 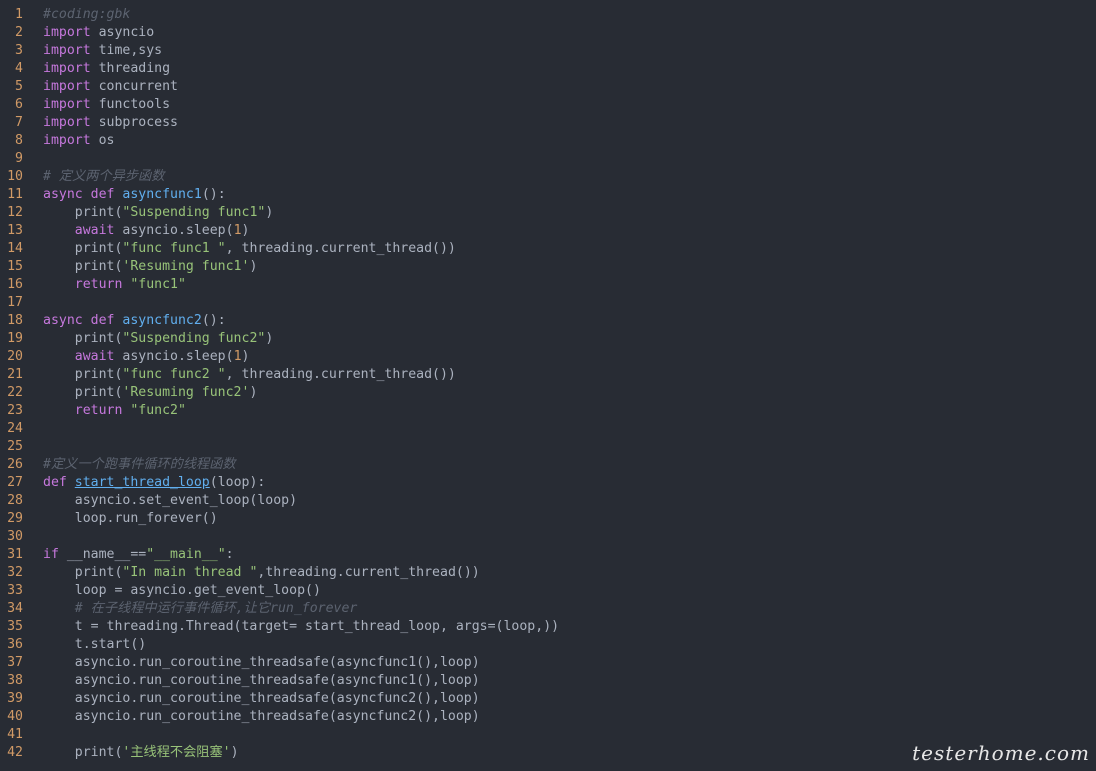 What do you see at coordinates (110, 123) in the screenshot?
I see `code-text: import subprocess` at bounding box center [110, 123].